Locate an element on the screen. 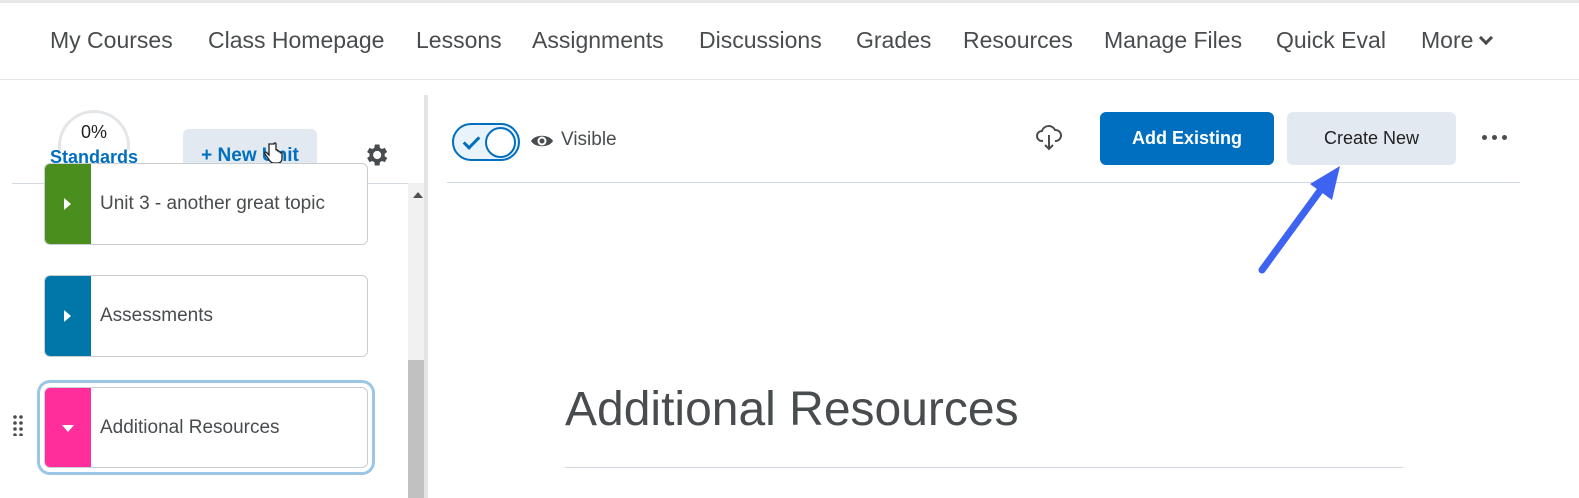 The image size is (1579, 498). toggle-knob is located at coordinates (500, 142).